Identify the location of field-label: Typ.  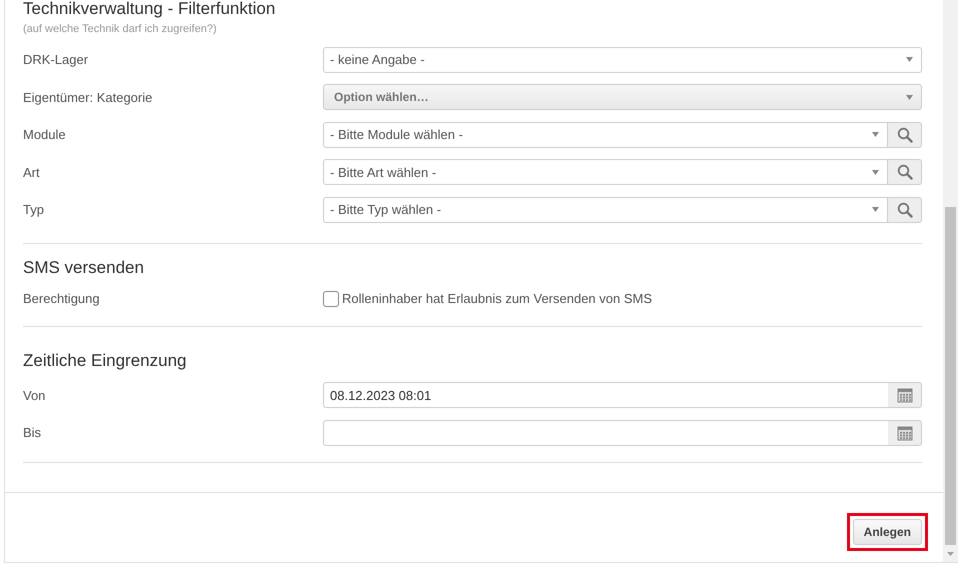
(34, 210).